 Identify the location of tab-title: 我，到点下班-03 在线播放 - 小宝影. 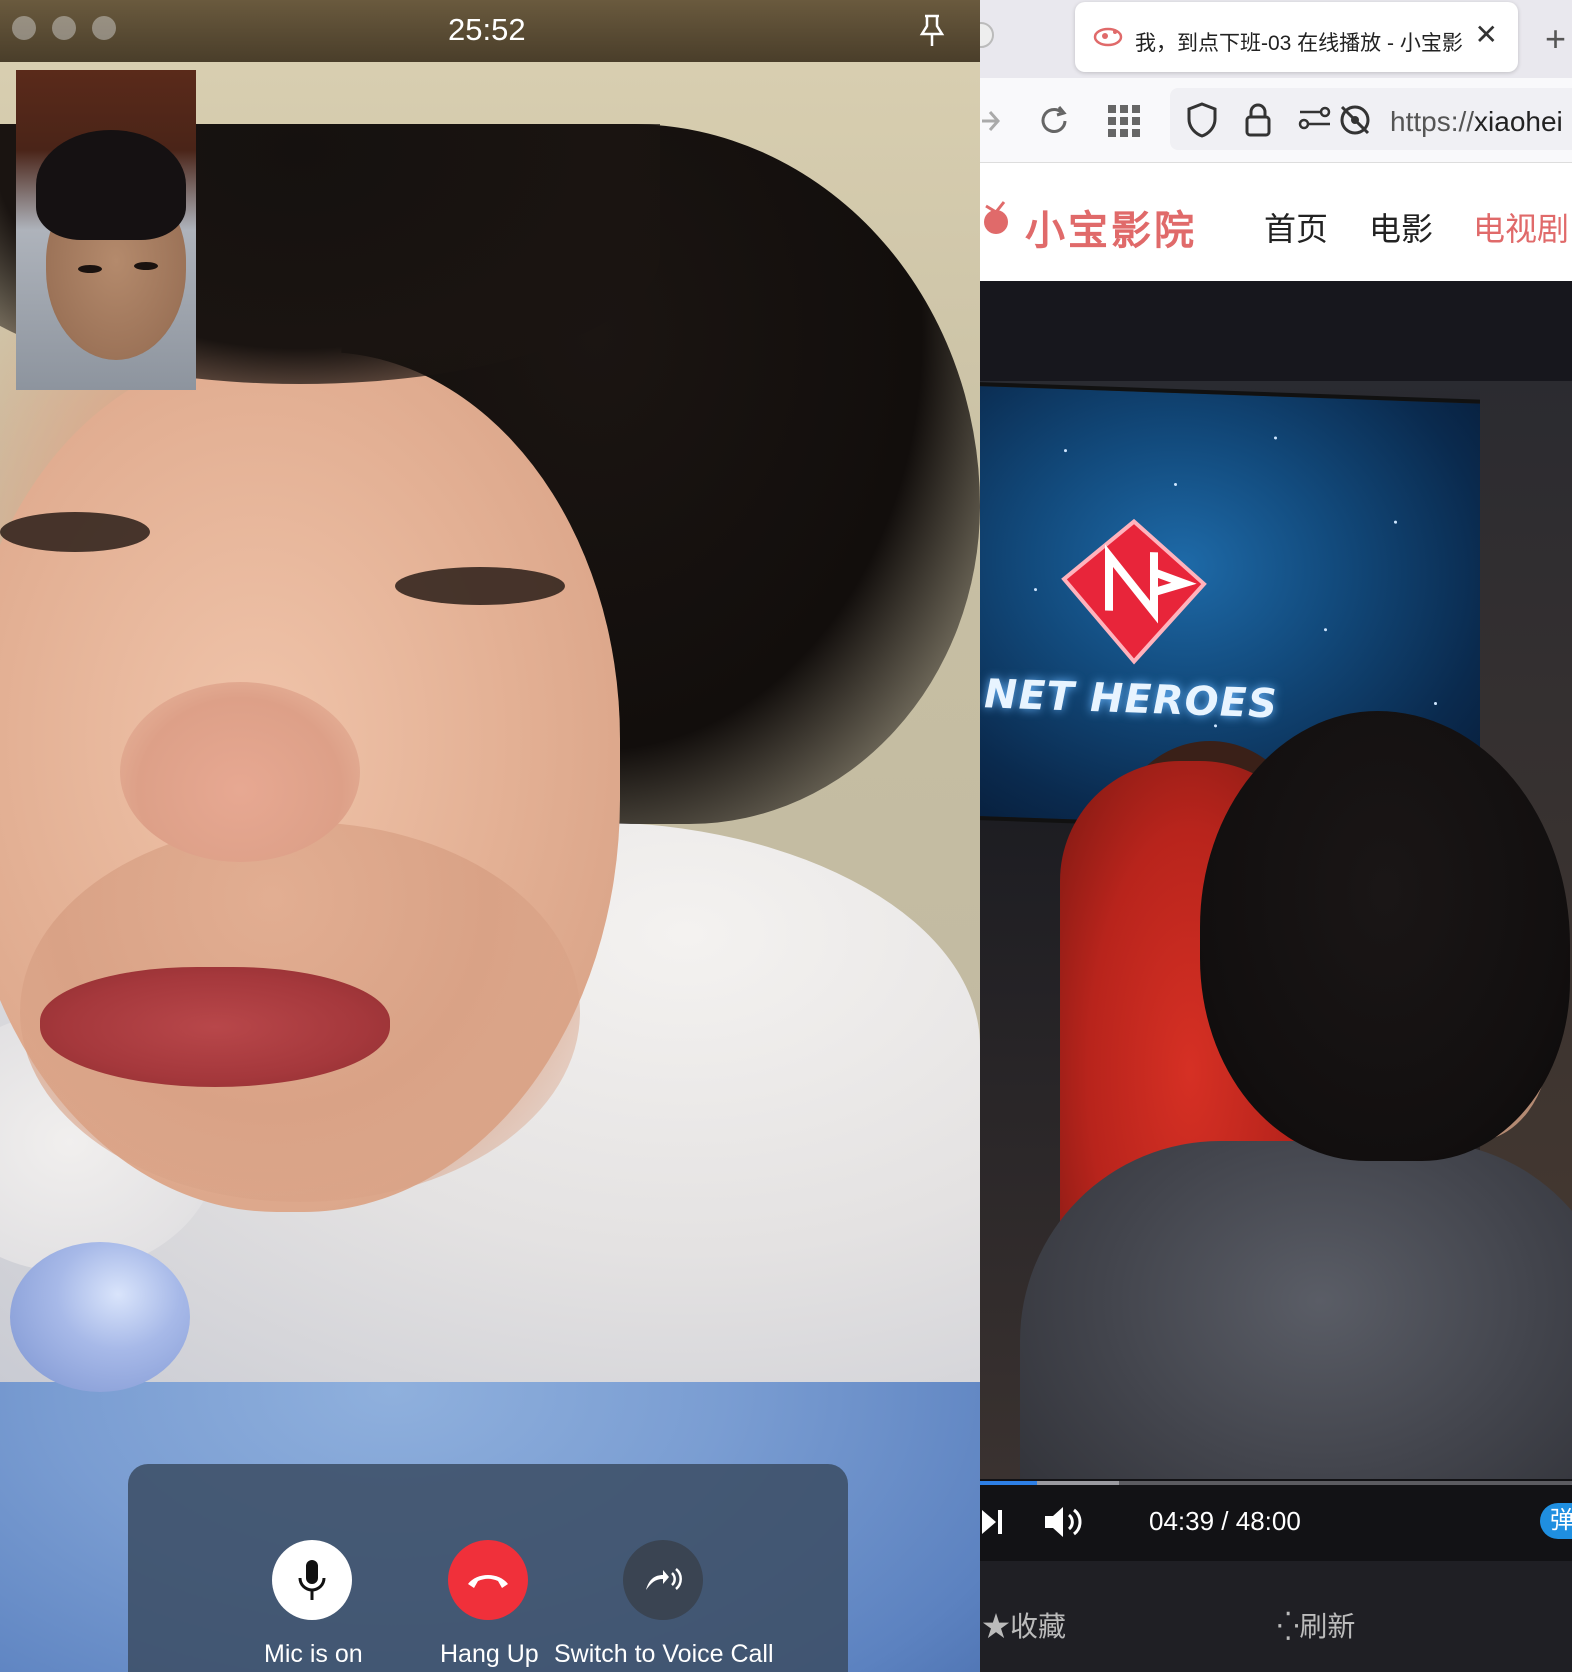
(1299, 43).